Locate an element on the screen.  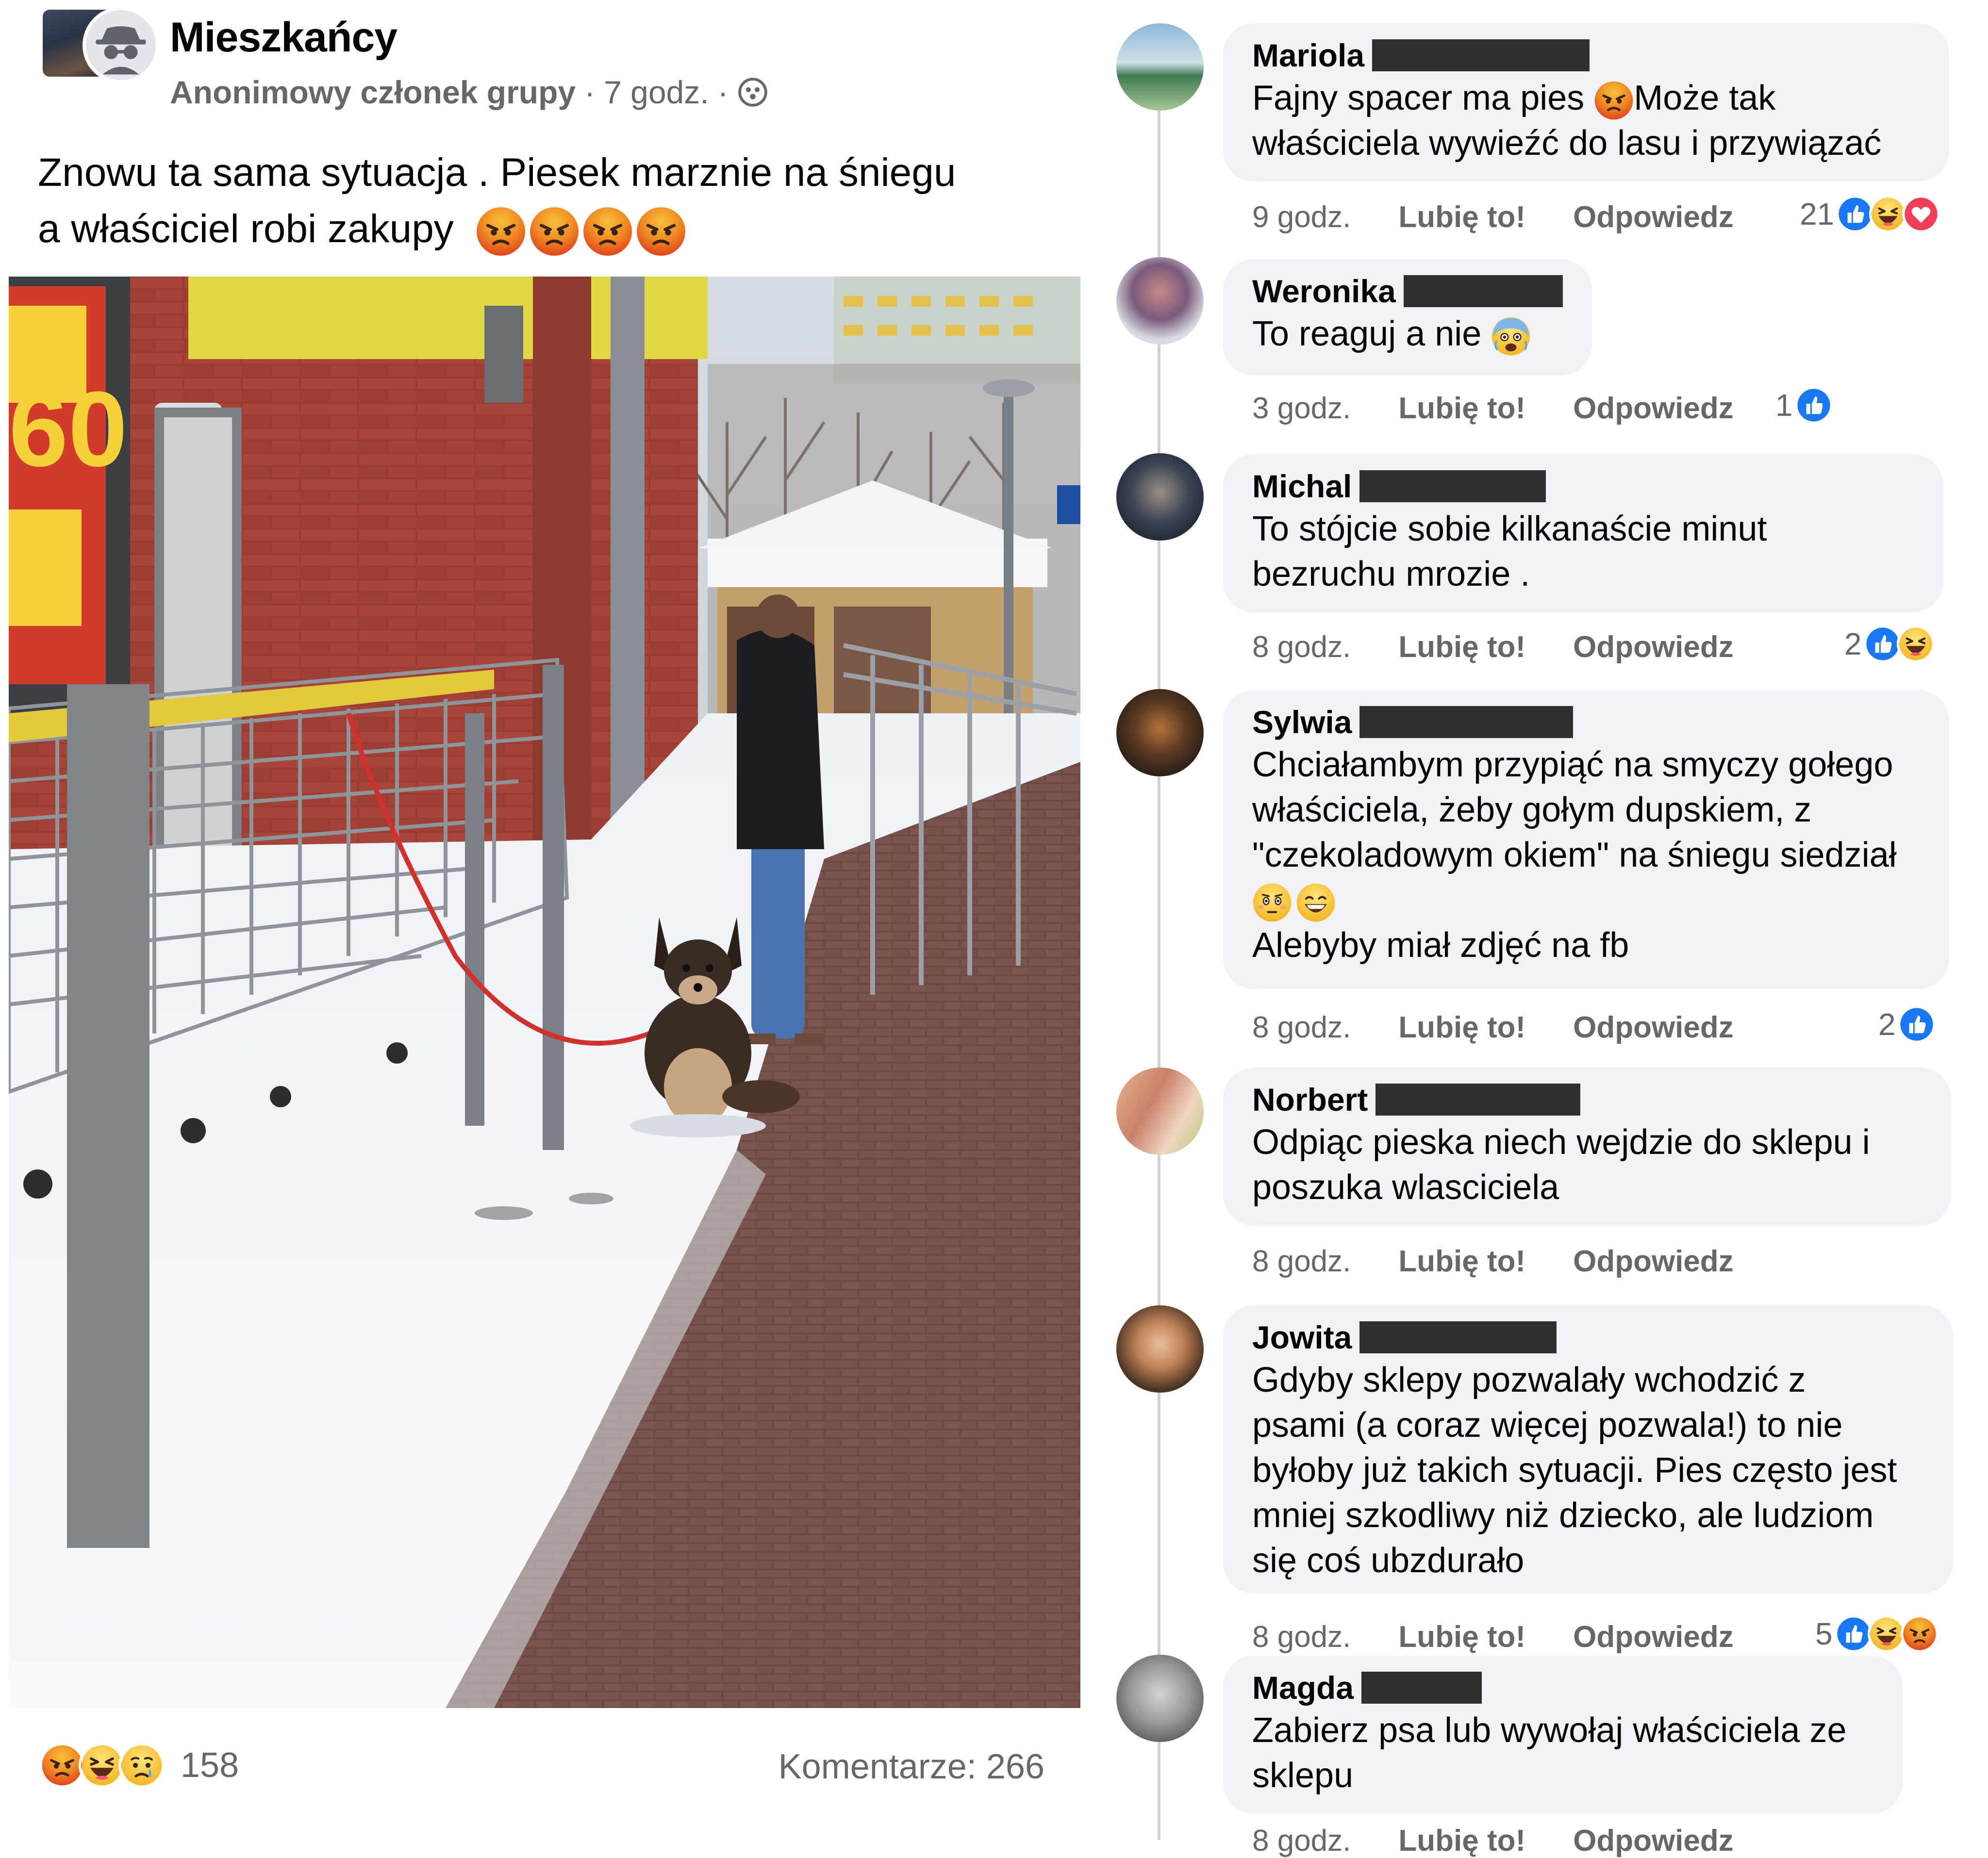
group-members-icon is located at coordinates (753, 92).